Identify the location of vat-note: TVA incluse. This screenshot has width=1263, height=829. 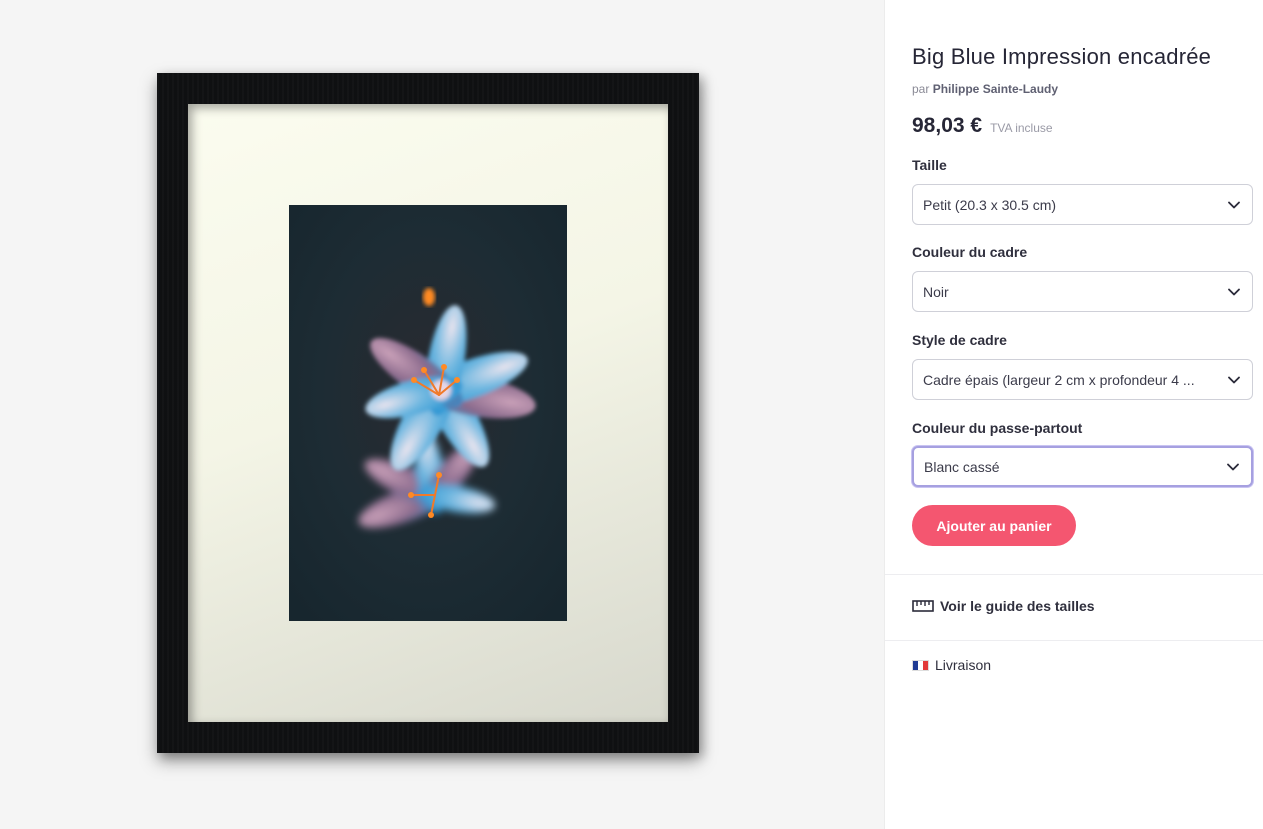
(1021, 128).